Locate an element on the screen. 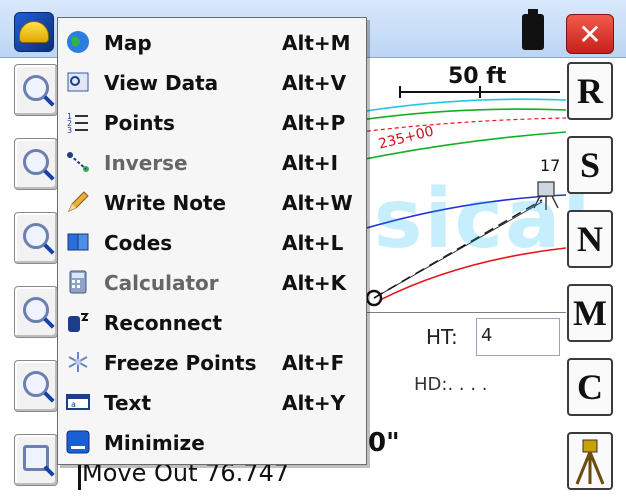  menu-item-shortcut: Alt+F is located at coordinates (313, 363).